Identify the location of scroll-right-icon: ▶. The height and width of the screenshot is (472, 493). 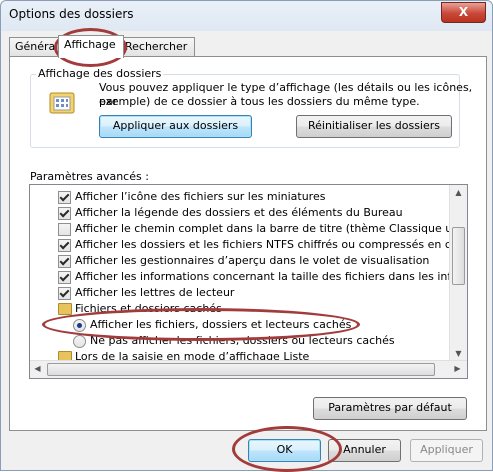
(457, 368).